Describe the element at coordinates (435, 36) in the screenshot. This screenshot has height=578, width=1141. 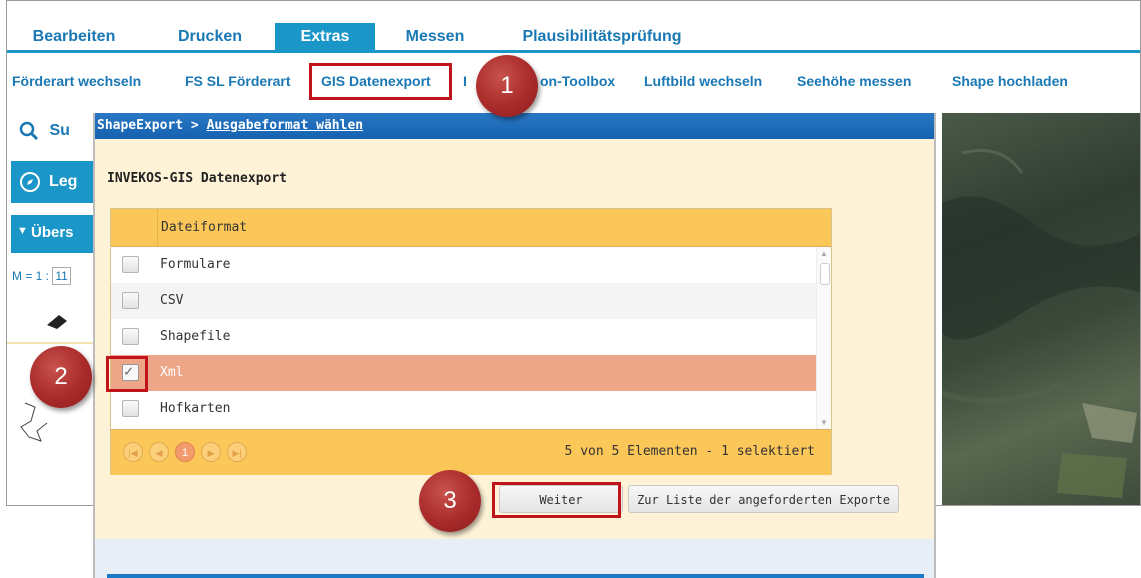
I see `tab-messen: Messen` at that location.